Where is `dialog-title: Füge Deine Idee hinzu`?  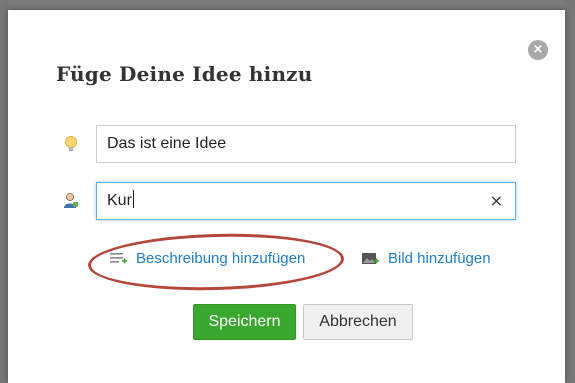
dialog-title: Füge Deine Idee hinzu is located at coordinates (184, 74).